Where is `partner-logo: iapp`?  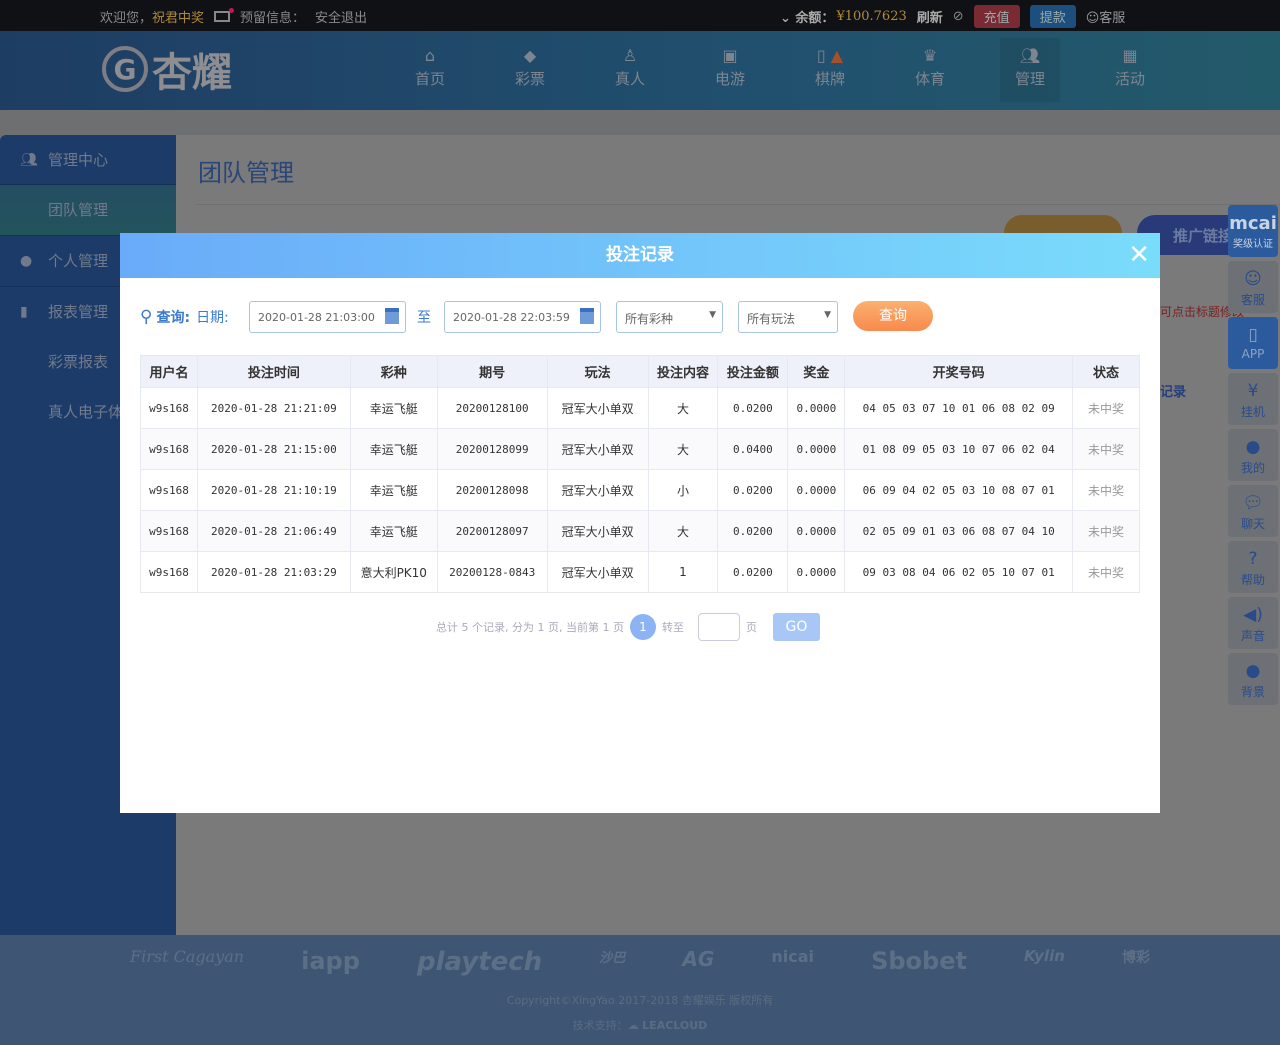 partner-logo: iapp is located at coordinates (330, 961).